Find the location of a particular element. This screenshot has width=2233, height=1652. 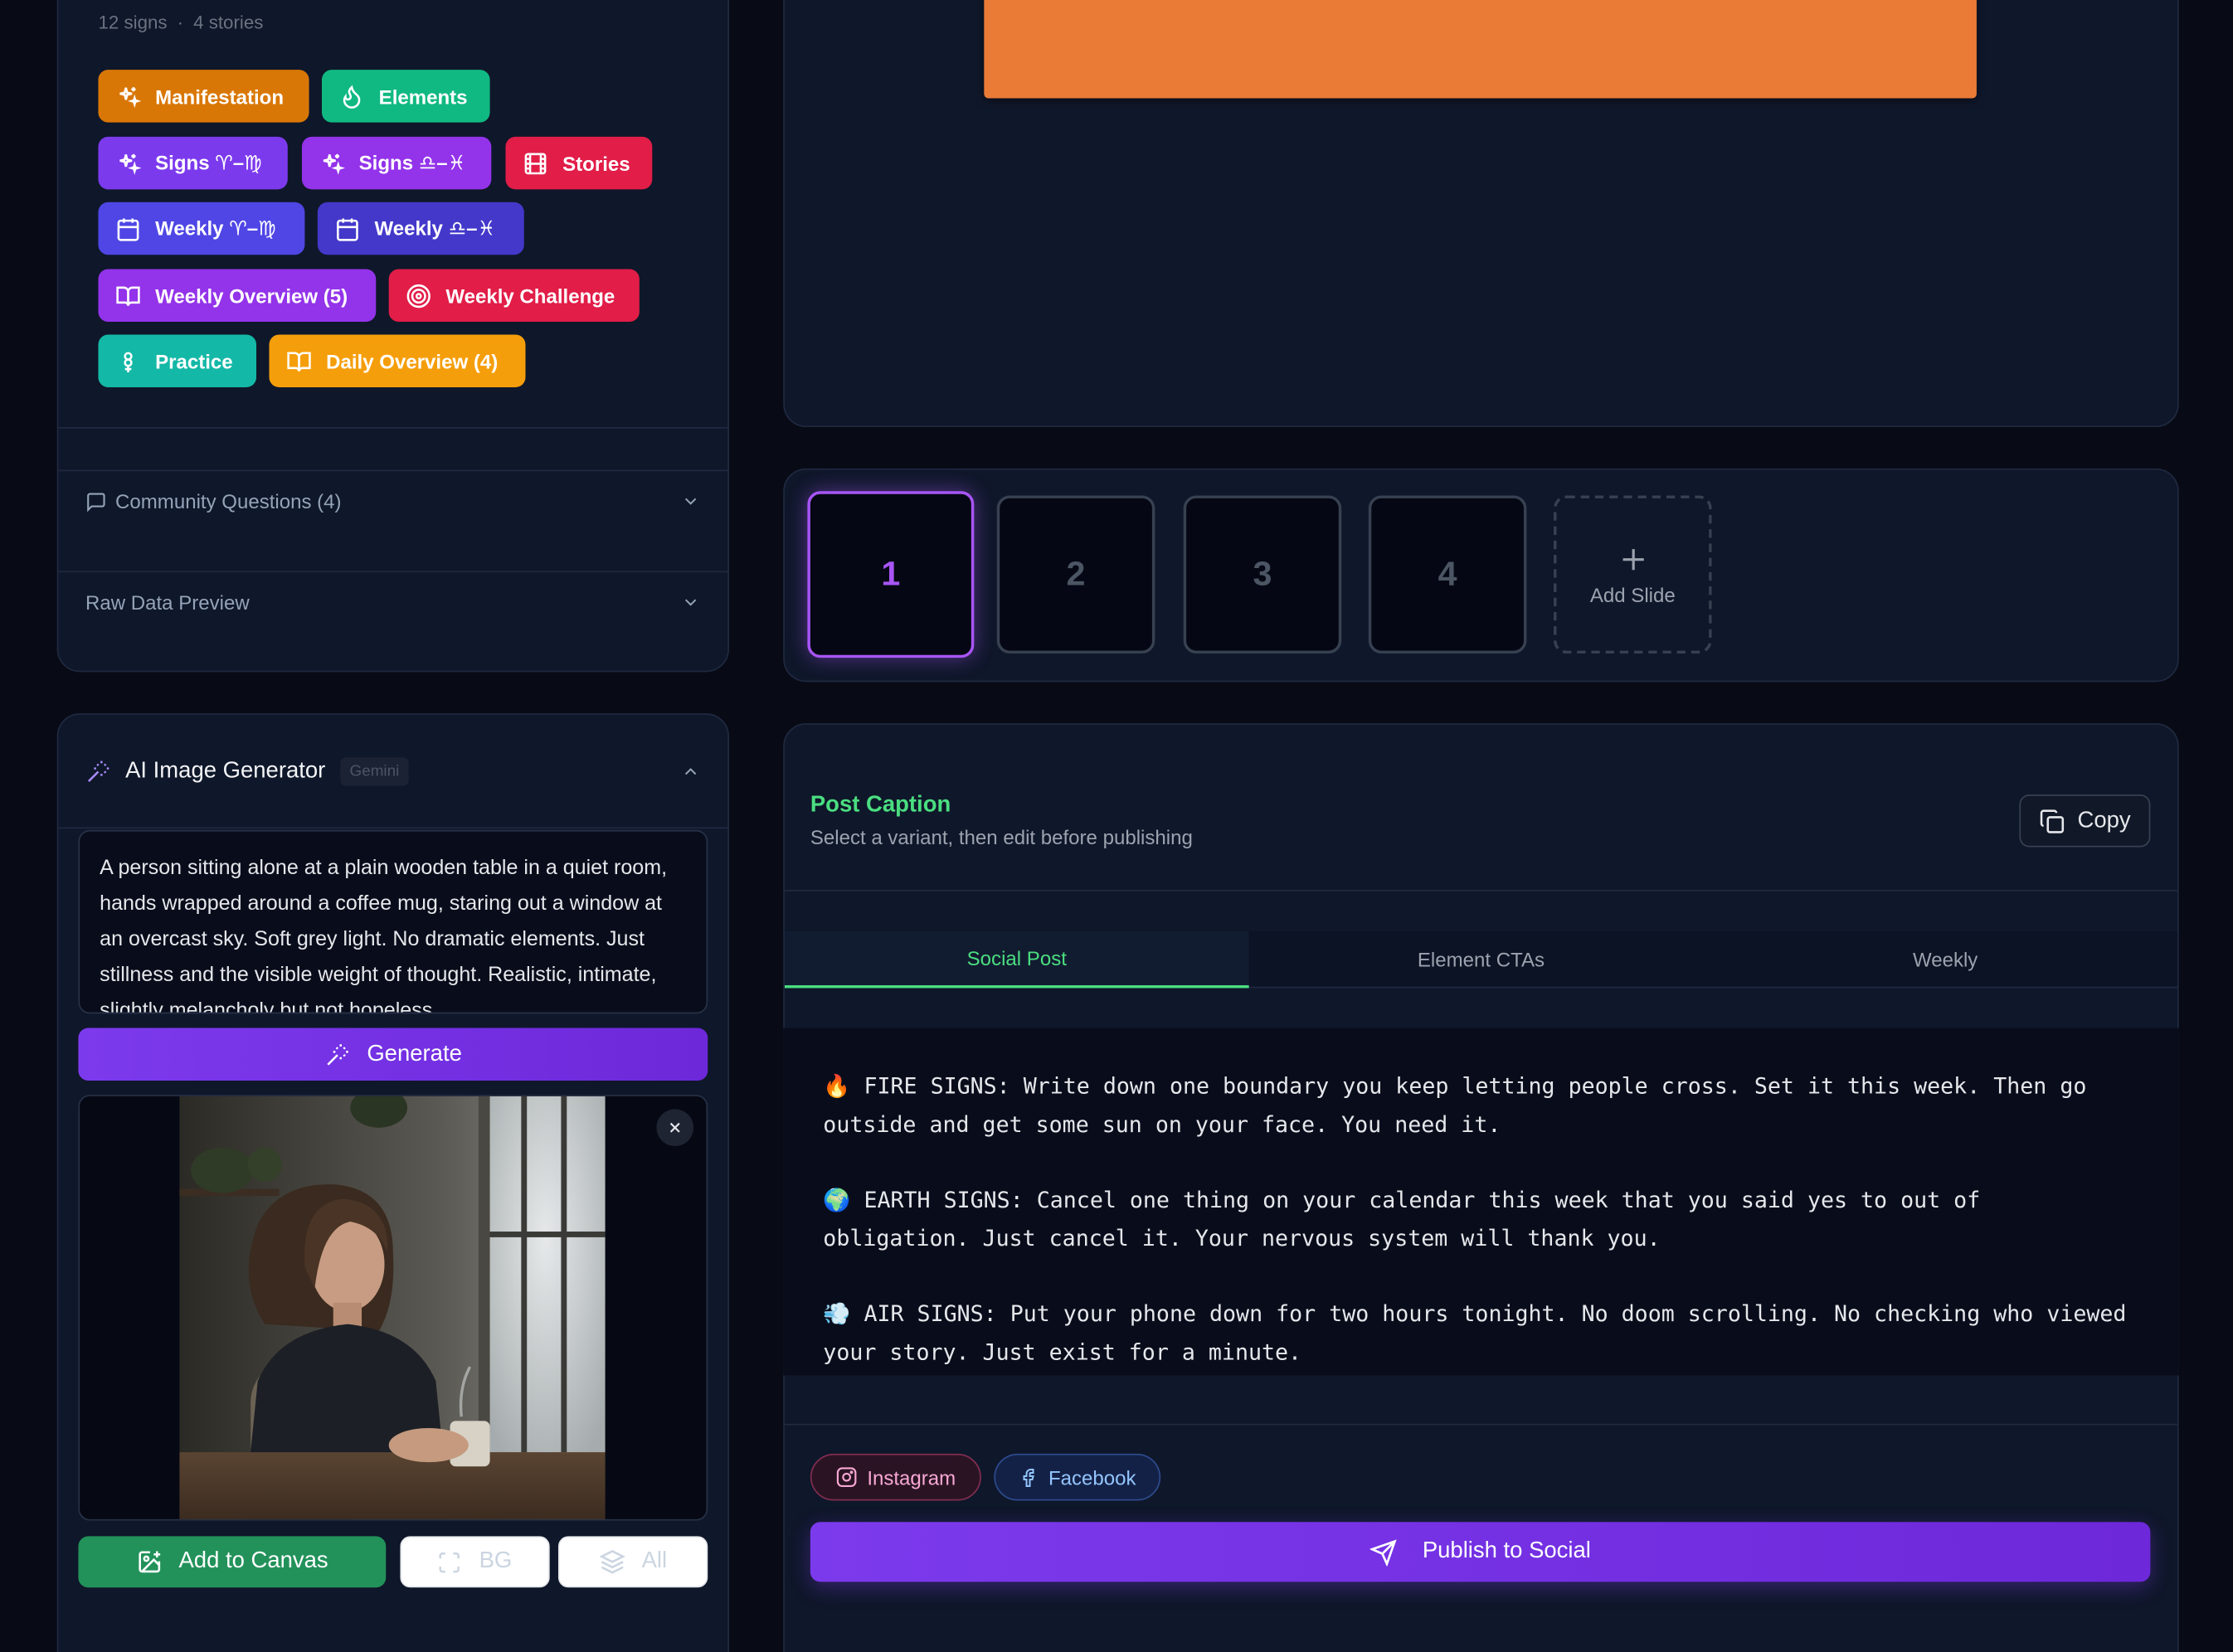

slide-canvas is located at coordinates (1480, 49).